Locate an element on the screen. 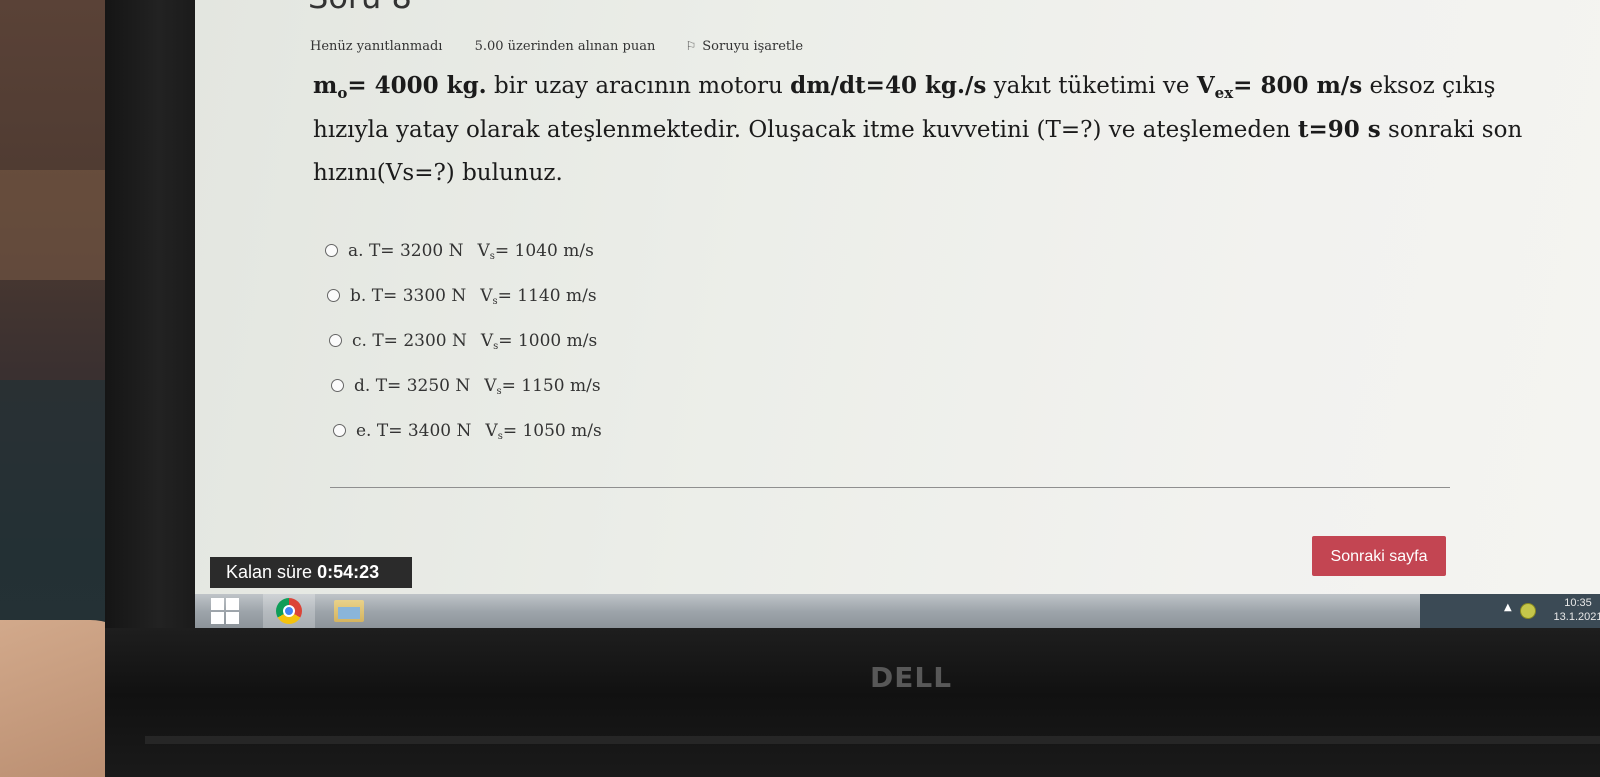 The height and width of the screenshot is (777, 1600). option-thrust: T= 3200 N is located at coordinates (416, 250).